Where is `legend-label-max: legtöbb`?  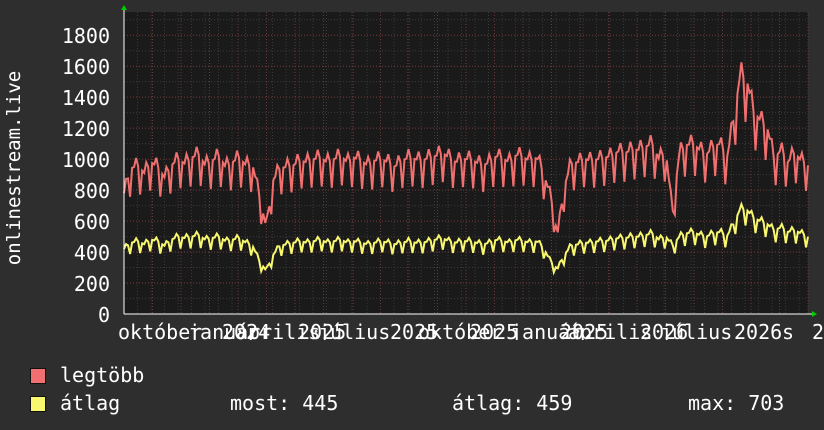
legend-label-max: legtöbb is located at coordinates (102, 375).